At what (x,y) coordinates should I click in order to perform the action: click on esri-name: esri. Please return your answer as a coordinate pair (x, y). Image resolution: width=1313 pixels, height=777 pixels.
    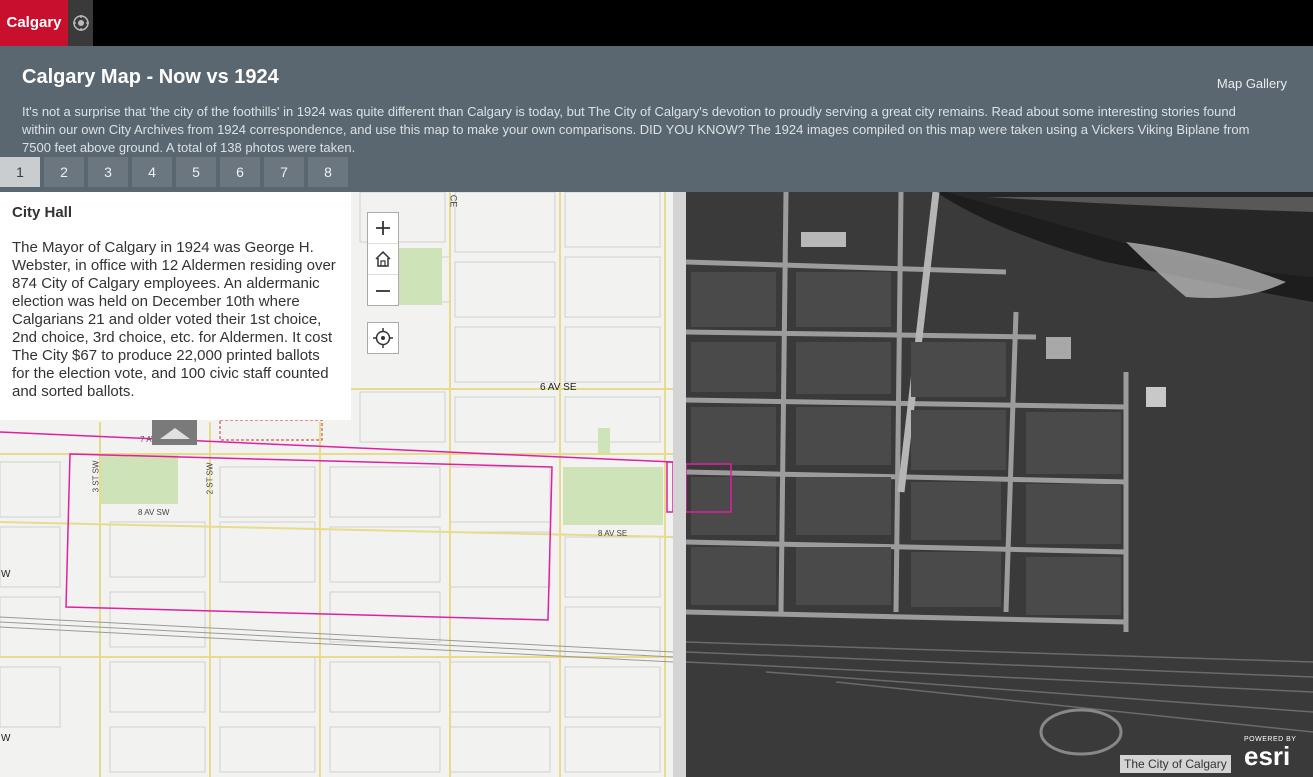
    Looking at the image, I should click on (1267, 756).